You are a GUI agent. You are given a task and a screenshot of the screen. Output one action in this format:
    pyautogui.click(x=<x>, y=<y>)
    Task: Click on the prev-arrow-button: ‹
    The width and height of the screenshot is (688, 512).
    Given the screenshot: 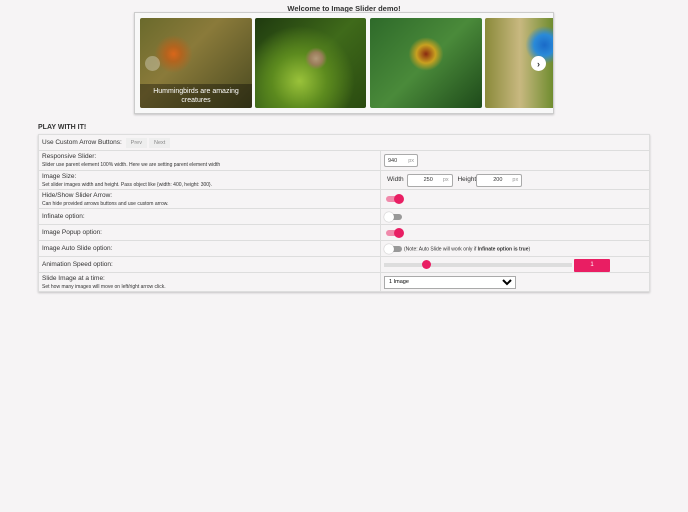 What is the action you would take?
    pyautogui.click(x=152, y=63)
    